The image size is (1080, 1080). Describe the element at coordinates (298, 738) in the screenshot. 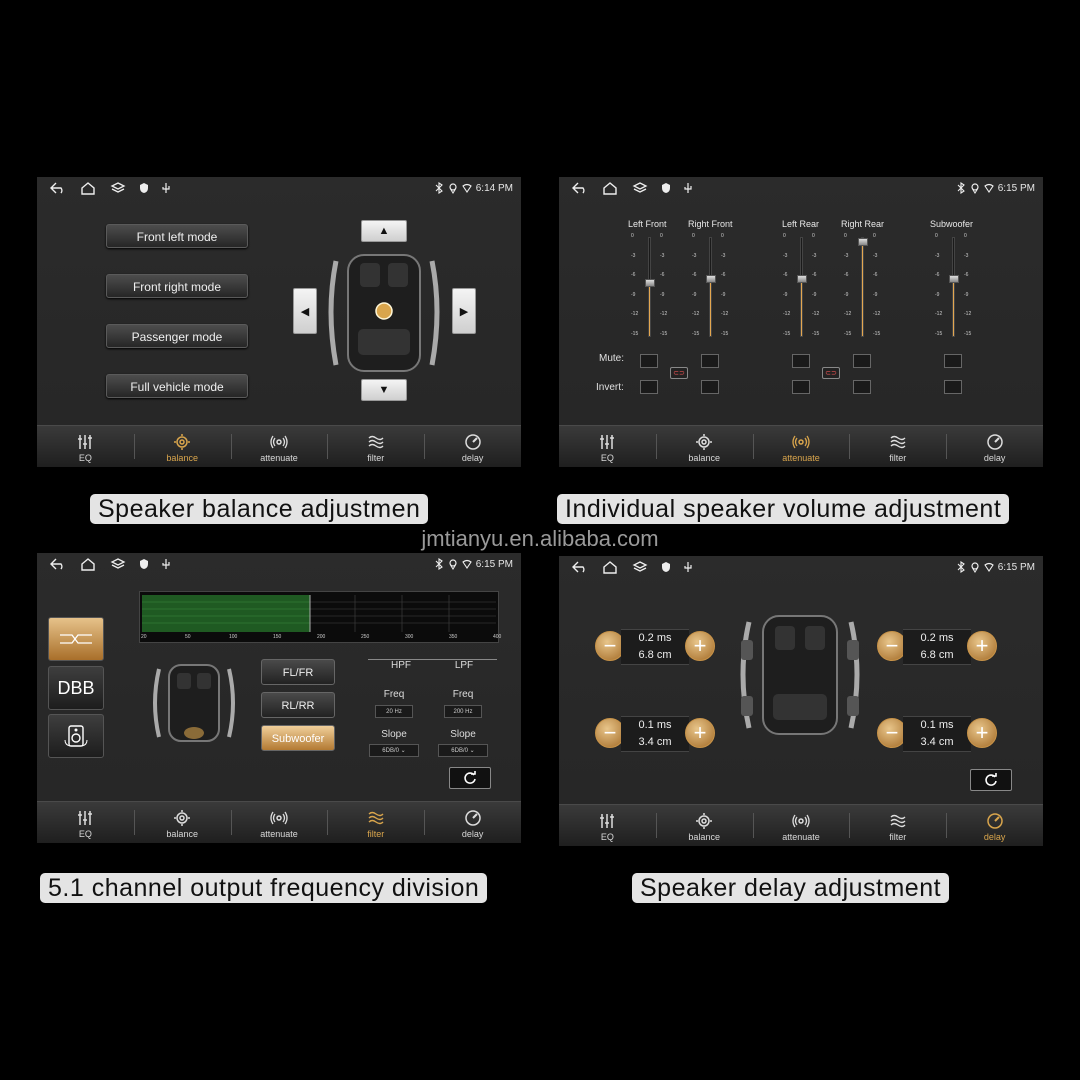

I see `channel-subwoofer-button: Subwoofer` at that location.